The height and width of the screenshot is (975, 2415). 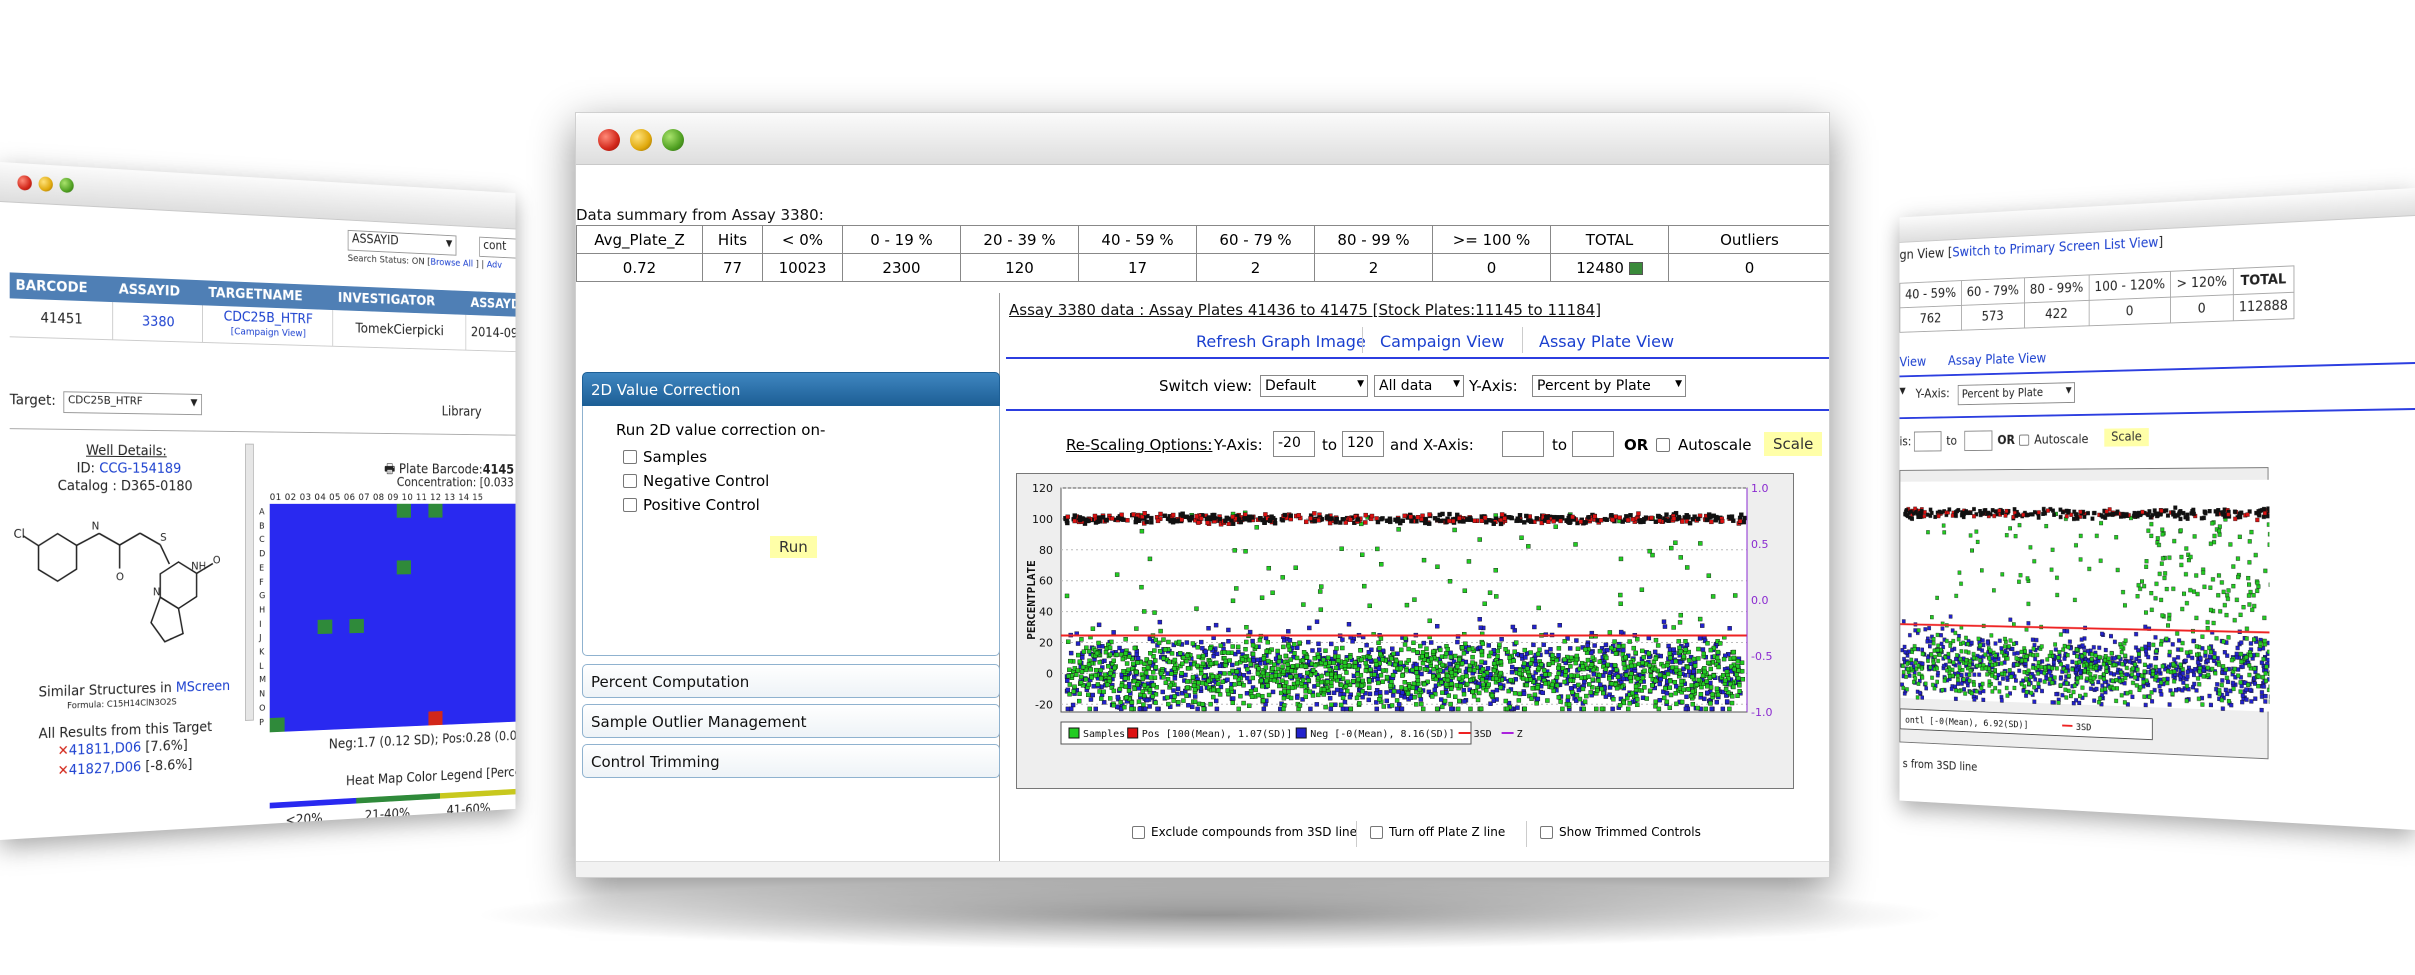 I want to click on accordion-header-outlier-management: Sample Outlier Management, so click(x=791, y=721).